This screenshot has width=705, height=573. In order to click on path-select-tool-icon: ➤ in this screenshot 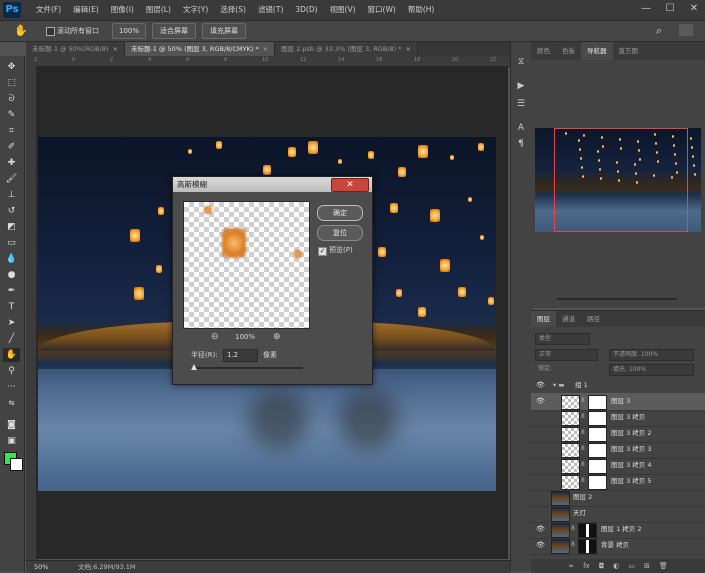, I will do `click(11, 323)`.